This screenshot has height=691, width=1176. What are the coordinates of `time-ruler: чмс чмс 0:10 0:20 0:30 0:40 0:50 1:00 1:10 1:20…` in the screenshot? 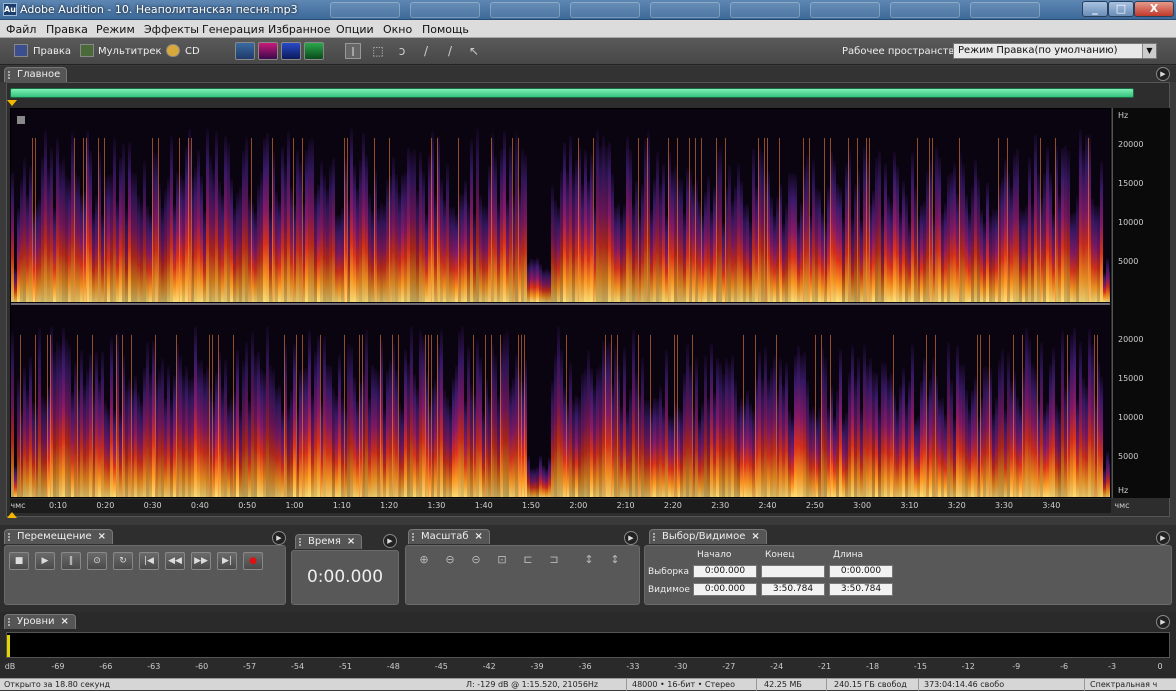 It's located at (570, 506).